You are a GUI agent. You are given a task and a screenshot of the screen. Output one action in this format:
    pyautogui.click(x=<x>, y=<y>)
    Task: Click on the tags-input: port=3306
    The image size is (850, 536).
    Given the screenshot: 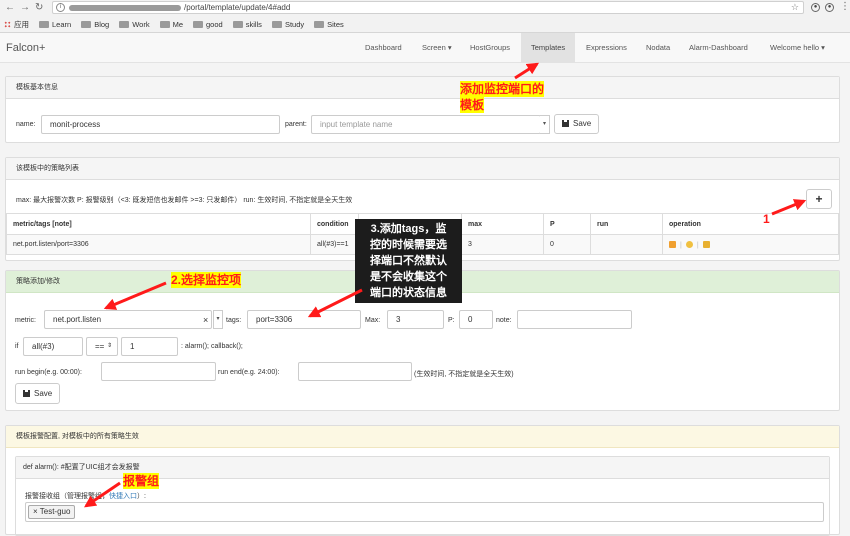 What is the action you would take?
    pyautogui.click(x=304, y=319)
    